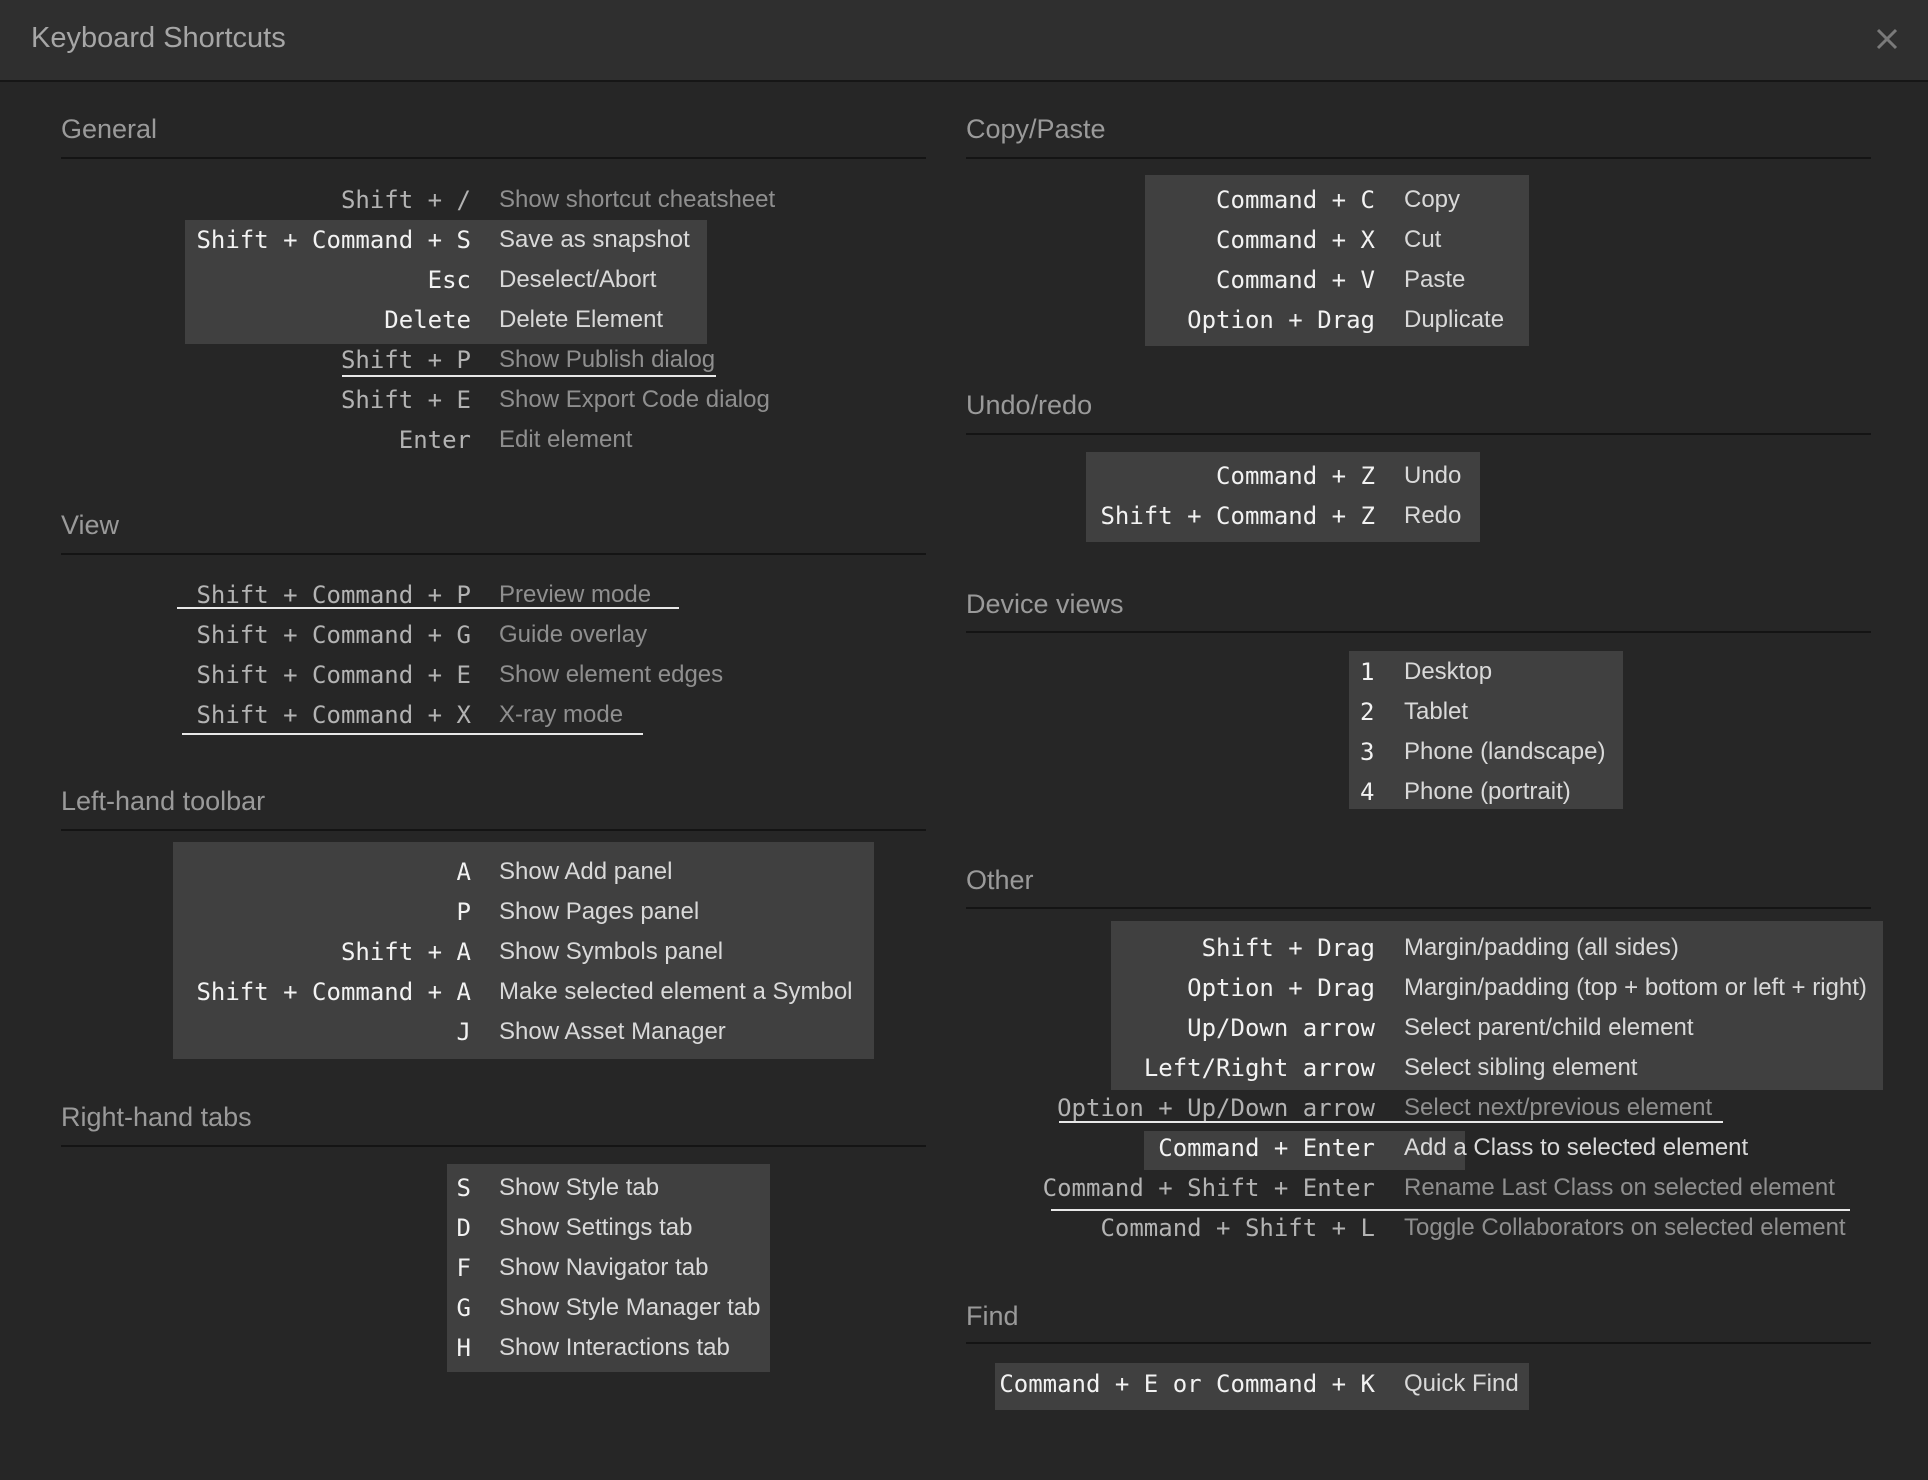 The width and height of the screenshot is (1928, 1480). Describe the element at coordinates (1295, 200) in the screenshot. I see `shortcut-key: Command + C` at that location.